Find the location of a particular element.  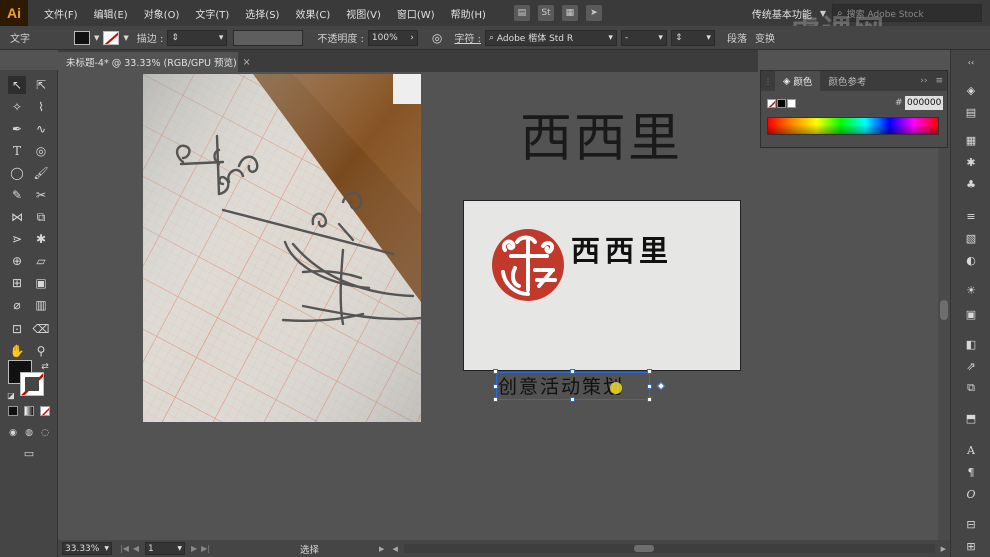

menu-file: 文件(F) is located at coordinates (61, 13).